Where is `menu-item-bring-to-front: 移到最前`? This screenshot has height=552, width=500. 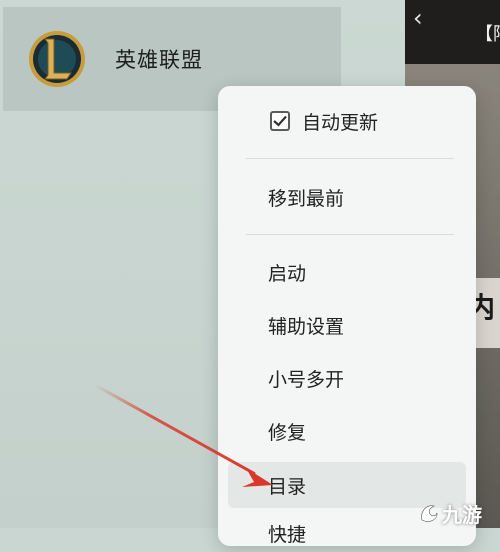 menu-item-bring-to-front: 移到最前 is located at coordinates (347, 197).